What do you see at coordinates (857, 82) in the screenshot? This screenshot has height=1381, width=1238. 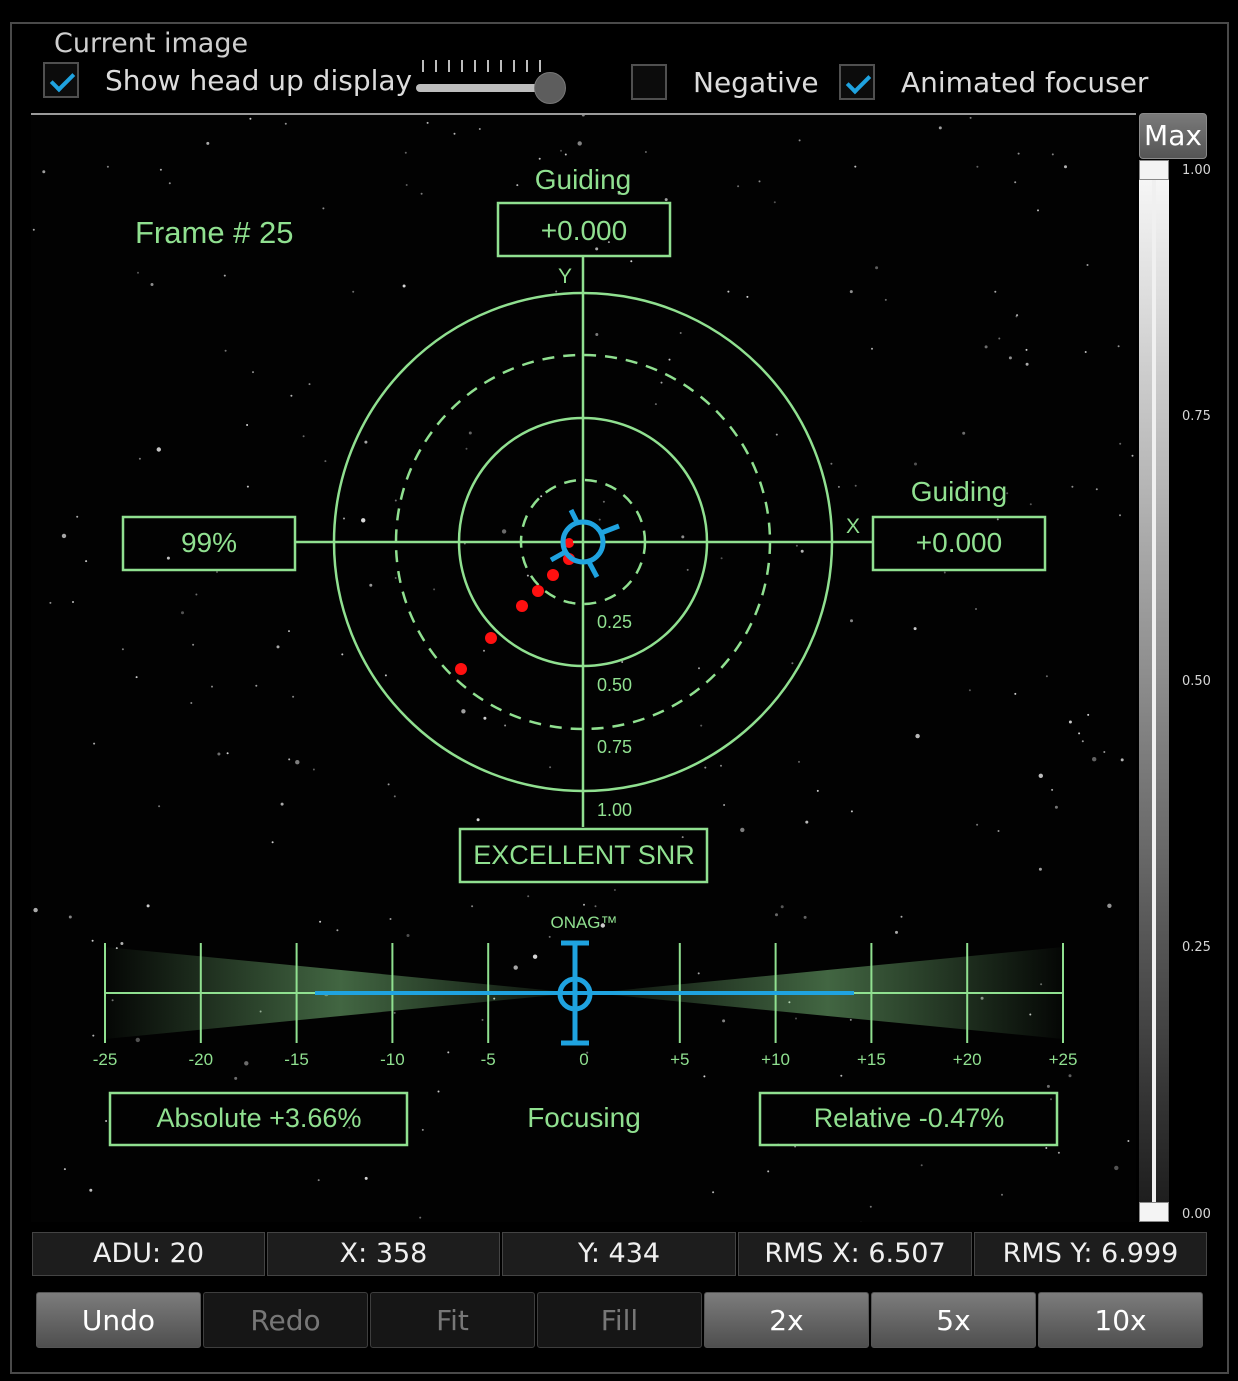 I see `animated-focuser-checkbox` at bounding box center [857, 82].